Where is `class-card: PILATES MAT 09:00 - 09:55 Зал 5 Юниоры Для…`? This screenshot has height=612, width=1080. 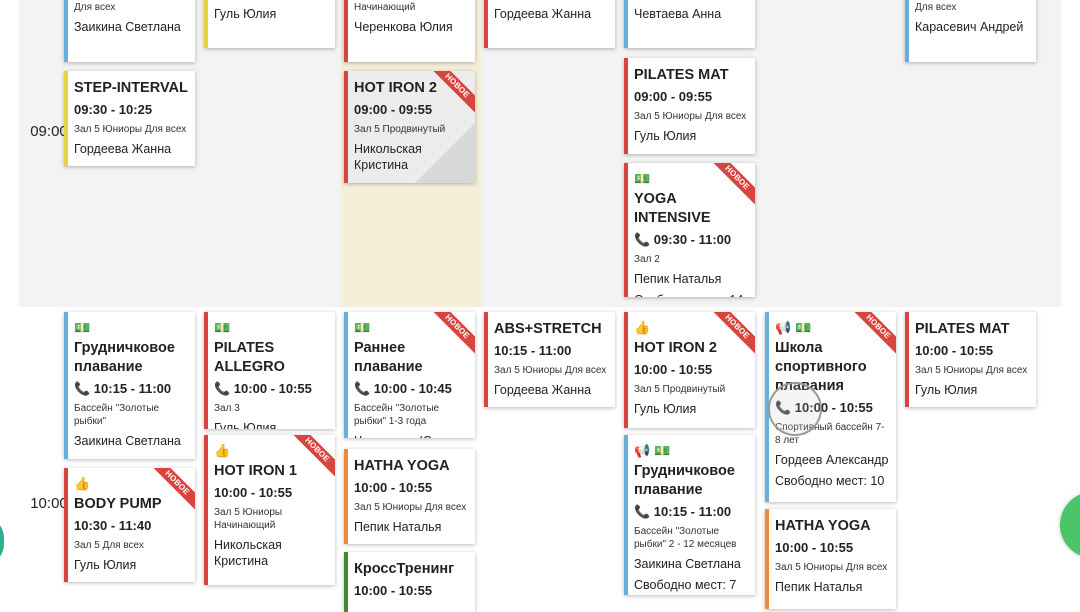 class-card: PILATES MAT 09:00 - 09:55 Зал 5 Юниоры Для… is located at coordinates (689, 106).